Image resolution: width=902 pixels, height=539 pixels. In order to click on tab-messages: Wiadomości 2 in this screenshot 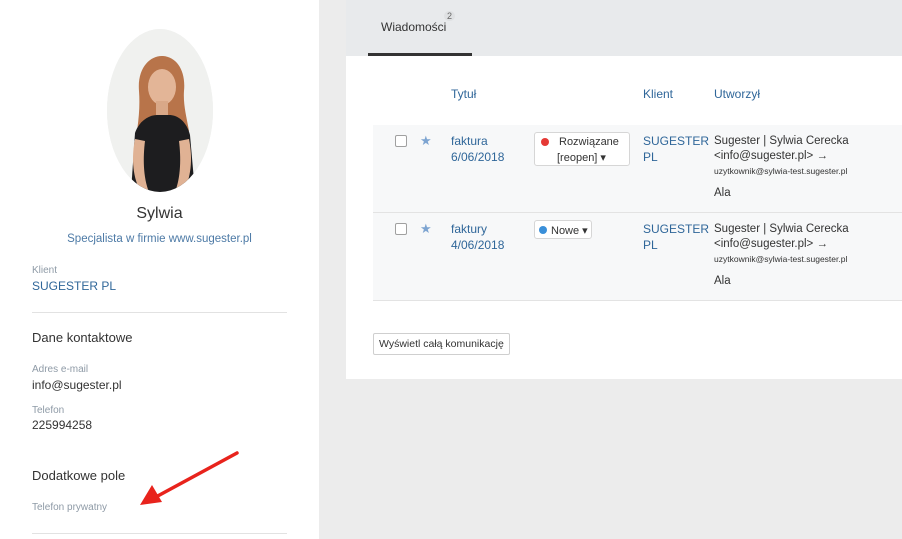, I will do `click(420, 28)`.